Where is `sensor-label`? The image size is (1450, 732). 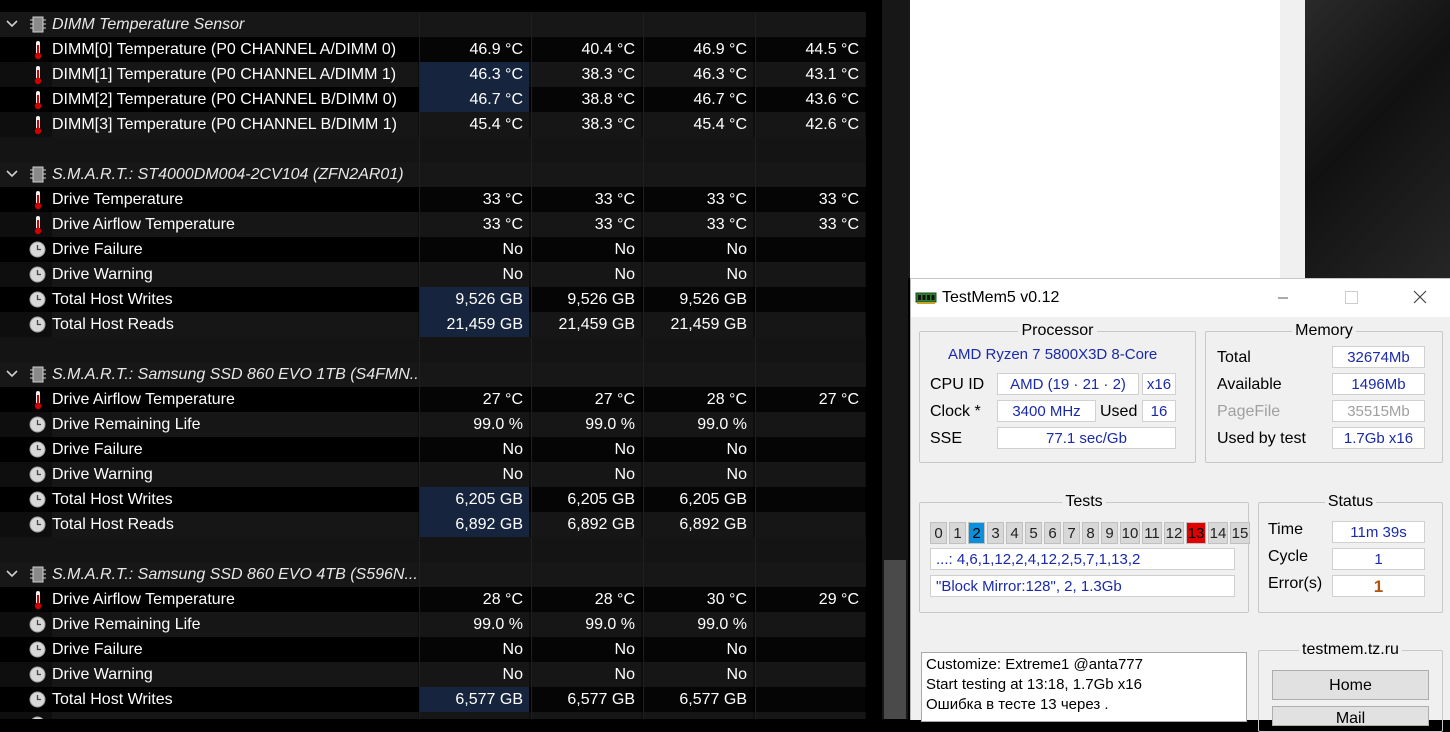
sensor-label is located at coordinates (235, 549).